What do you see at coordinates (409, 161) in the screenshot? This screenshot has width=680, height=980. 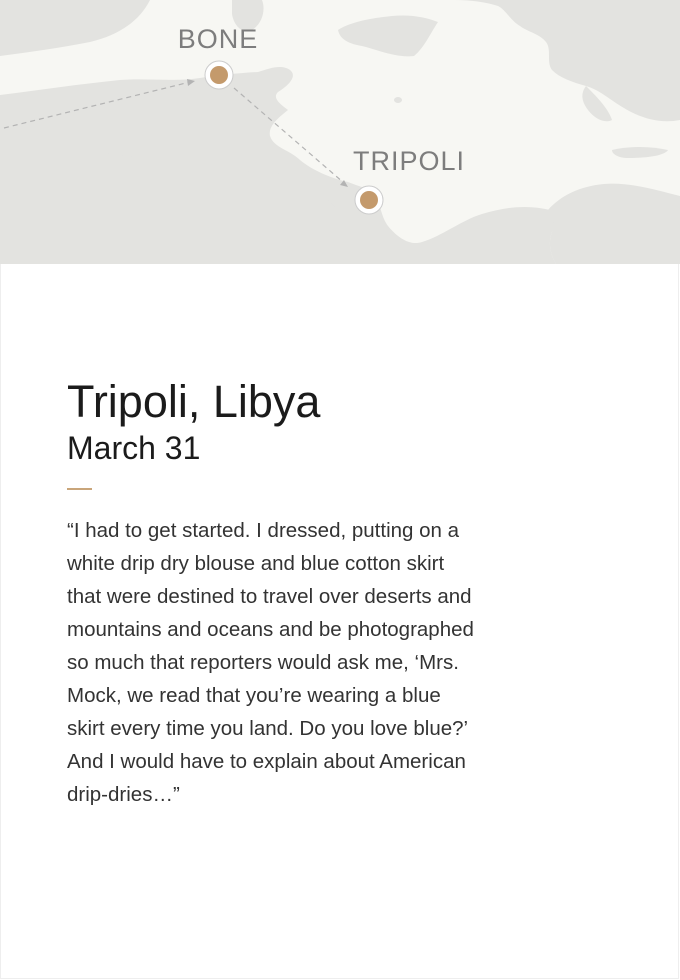 I see `city-label-tripoli: TRIPOLI` at bounding box center [409, 161].